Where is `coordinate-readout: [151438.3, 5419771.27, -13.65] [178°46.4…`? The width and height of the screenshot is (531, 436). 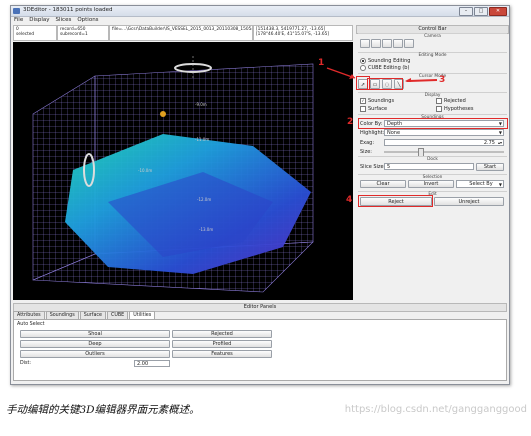
coordinate-readout: [151438.3, 5419771.27, -13.65] [178°46.4… is located at coordinates (303, 33).